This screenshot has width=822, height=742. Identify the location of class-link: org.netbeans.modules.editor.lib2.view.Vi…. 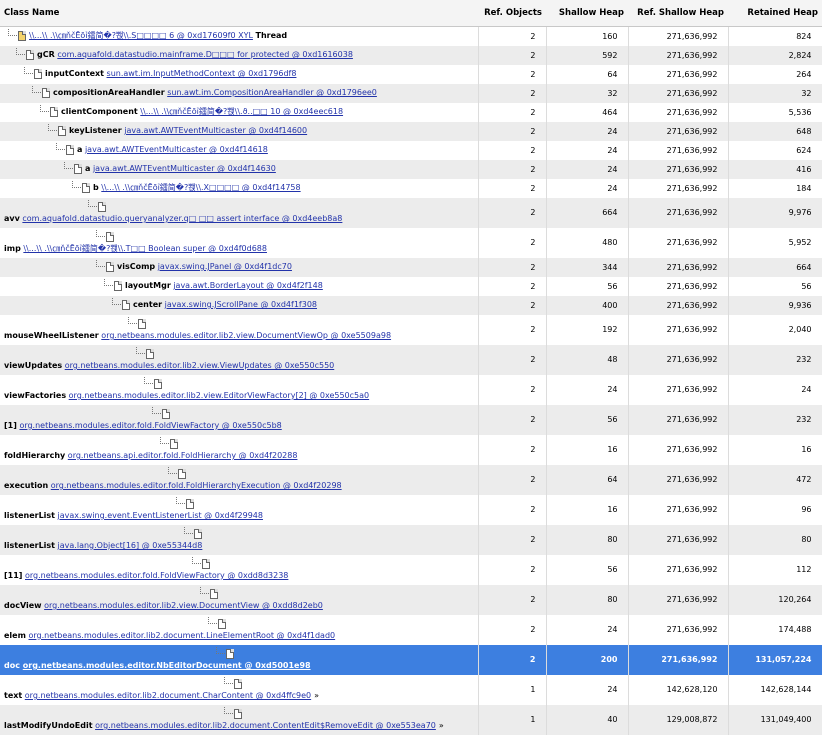
(200, 365).